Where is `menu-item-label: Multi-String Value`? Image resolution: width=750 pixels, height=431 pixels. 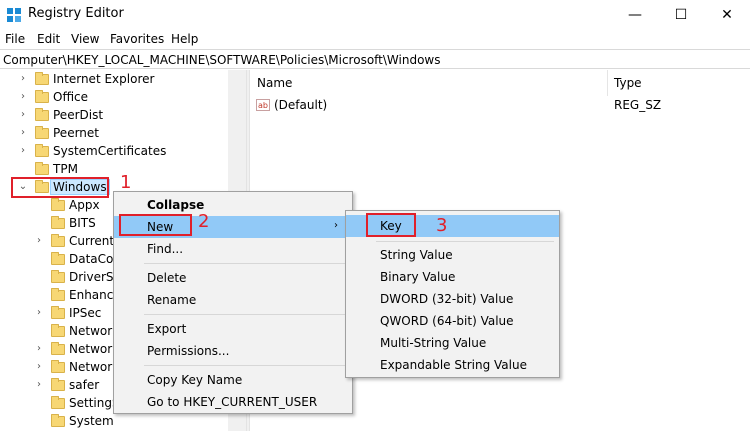
menu-item-label: Multi-String Value is located at coordinates (433, 343).